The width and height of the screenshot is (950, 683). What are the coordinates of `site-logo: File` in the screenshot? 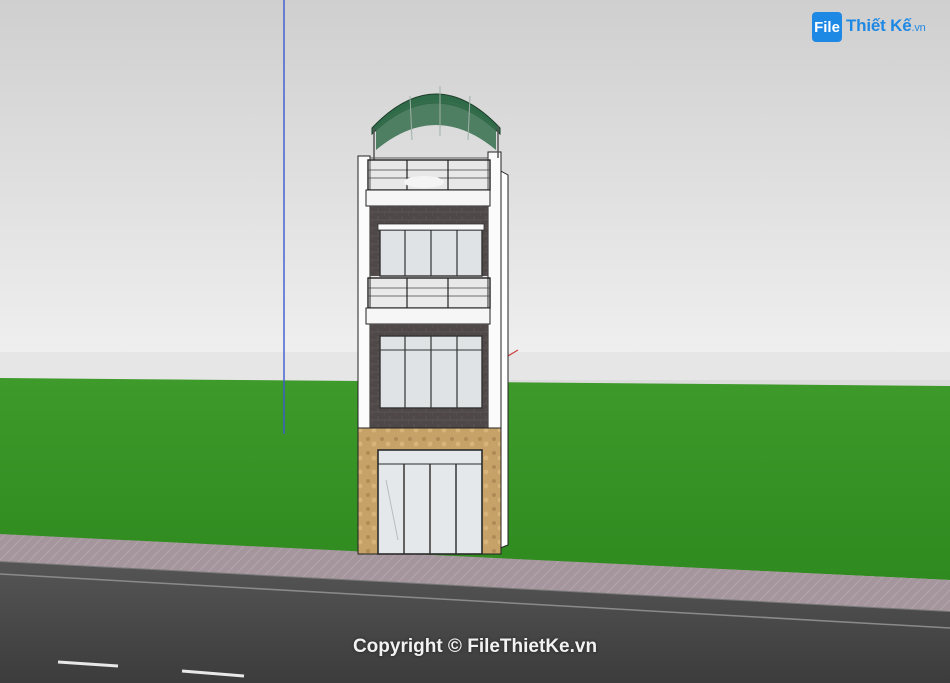 It's located at (827, 27).